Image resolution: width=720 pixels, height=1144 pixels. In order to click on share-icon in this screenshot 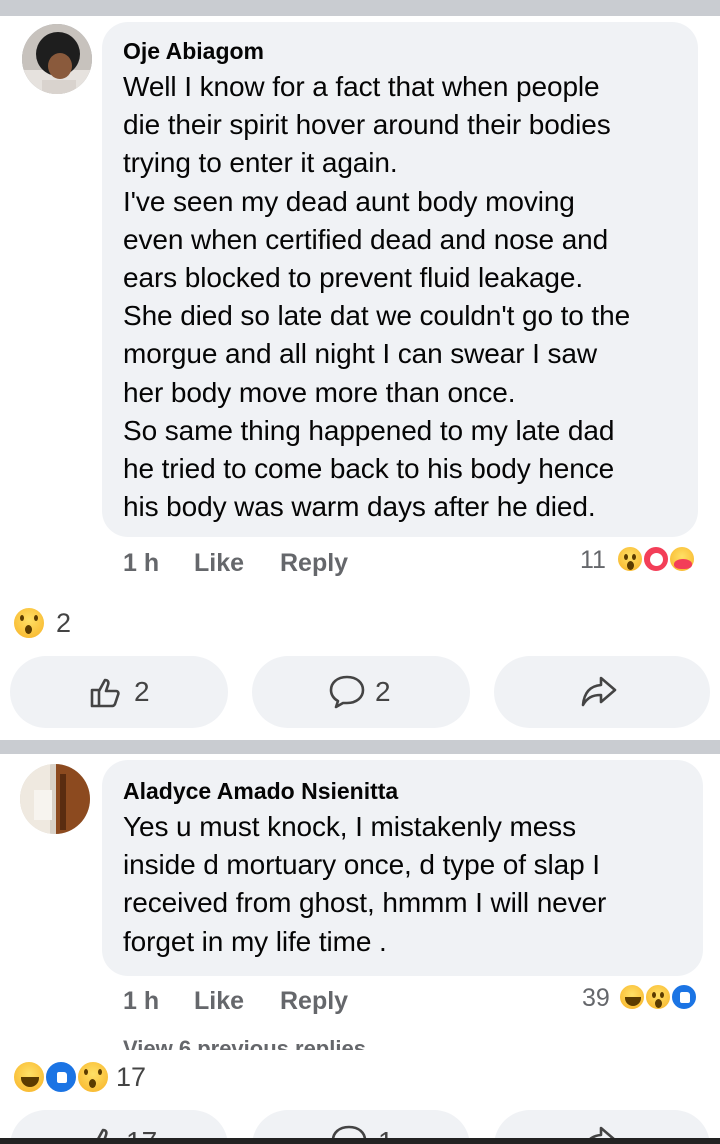, I will do `click(599, 691)`.